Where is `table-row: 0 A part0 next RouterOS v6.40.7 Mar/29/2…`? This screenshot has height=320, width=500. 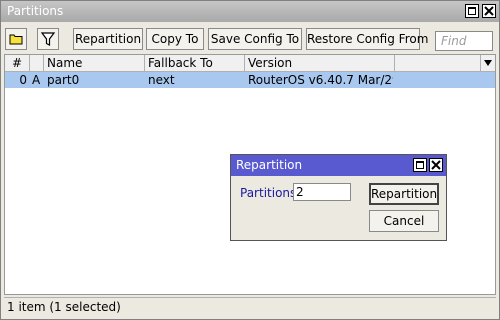 table-row: 0 A part0 next RouterOS v6.40.7 Mar/29/2… is located at coordinates (250, 80).